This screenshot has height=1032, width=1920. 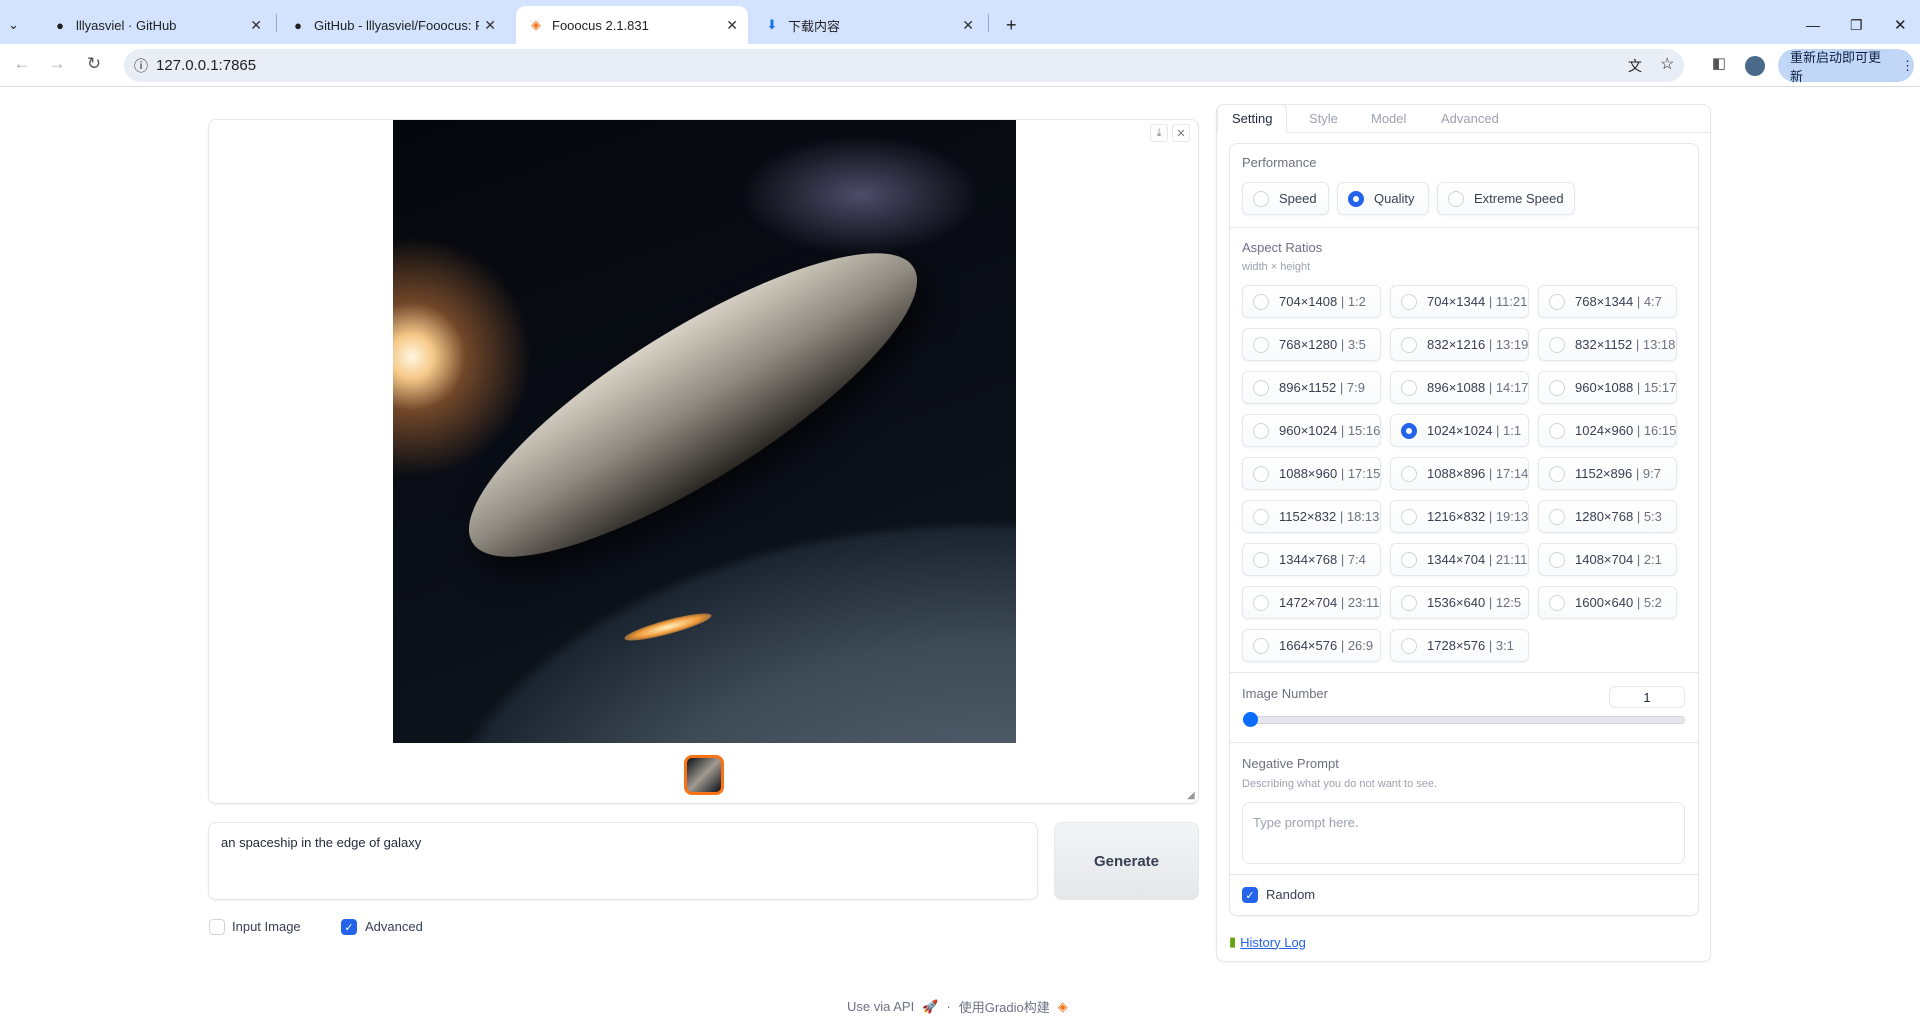 What do you see at coordinates (1512, 473) in the screenshot?
I see `ratio: 17:14` at bounding box center [1512, 473].